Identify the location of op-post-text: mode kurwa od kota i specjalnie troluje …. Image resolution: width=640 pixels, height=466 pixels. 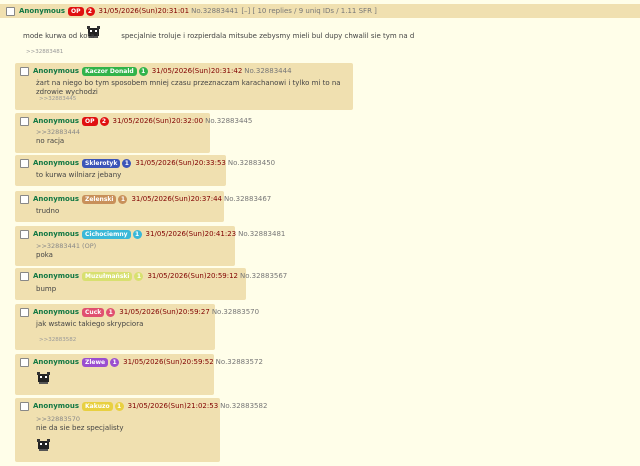
(218, 36).